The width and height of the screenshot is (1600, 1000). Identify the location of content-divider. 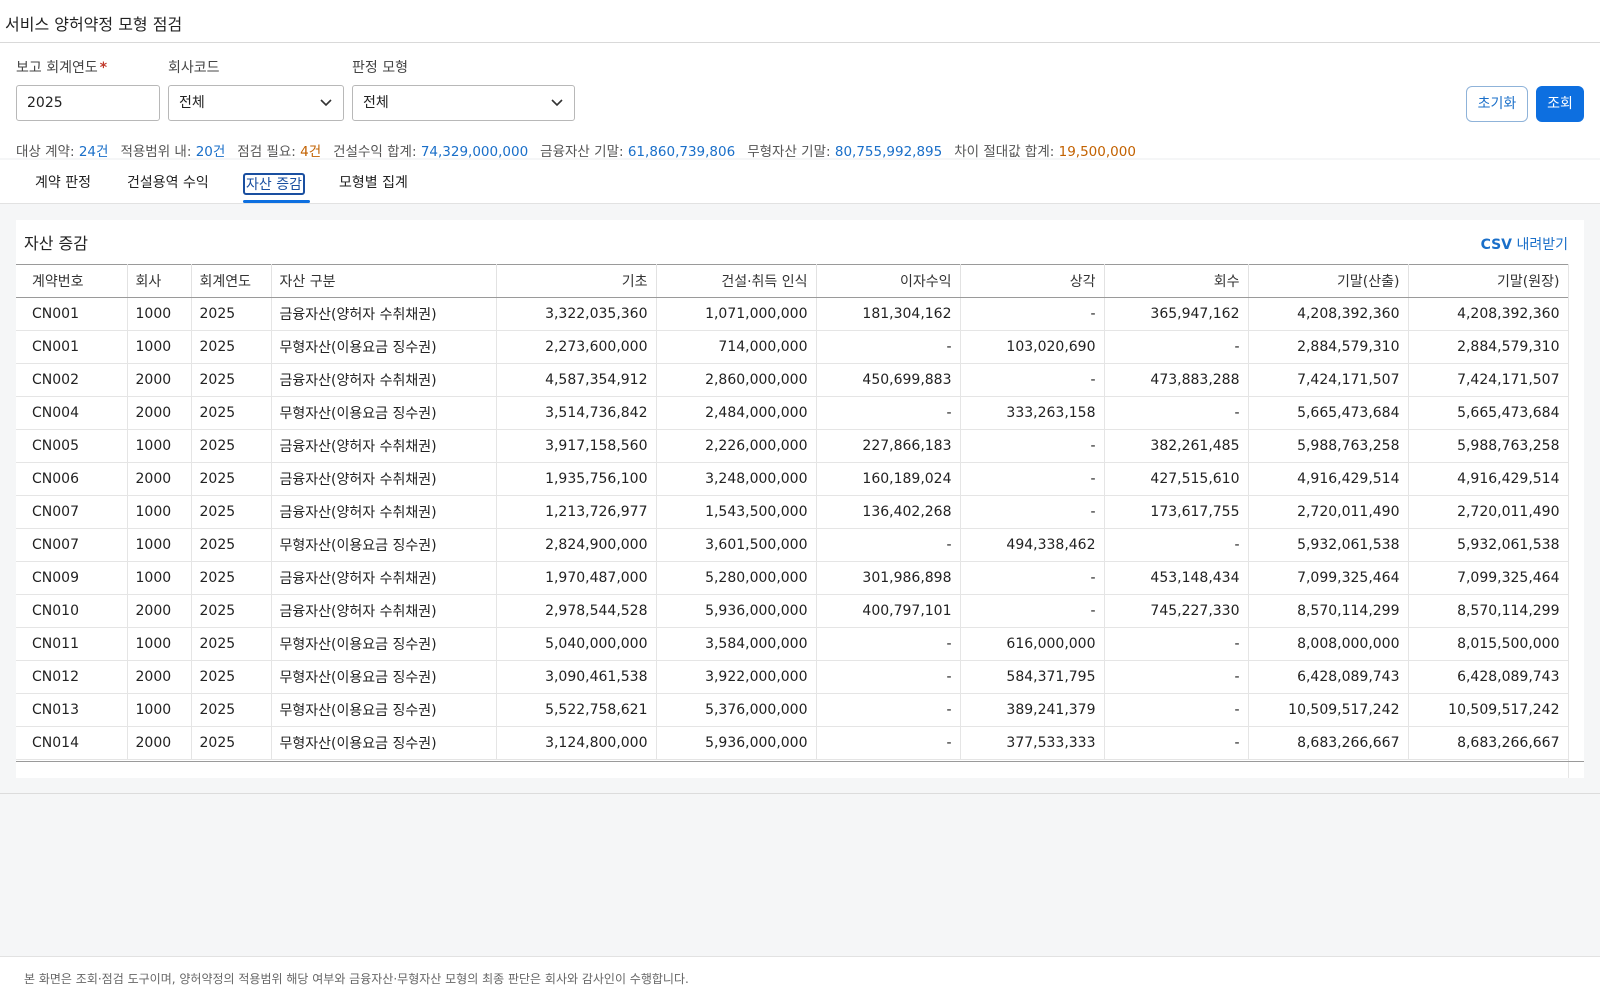
(800, 793).